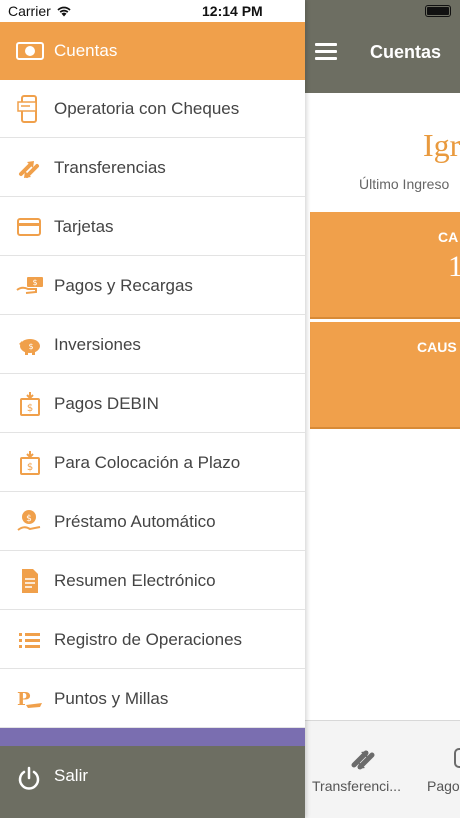 The height and width of the screenshot is (818, 460). I want to click on menu-label: Pagos y Recargas, so click(123, 285).